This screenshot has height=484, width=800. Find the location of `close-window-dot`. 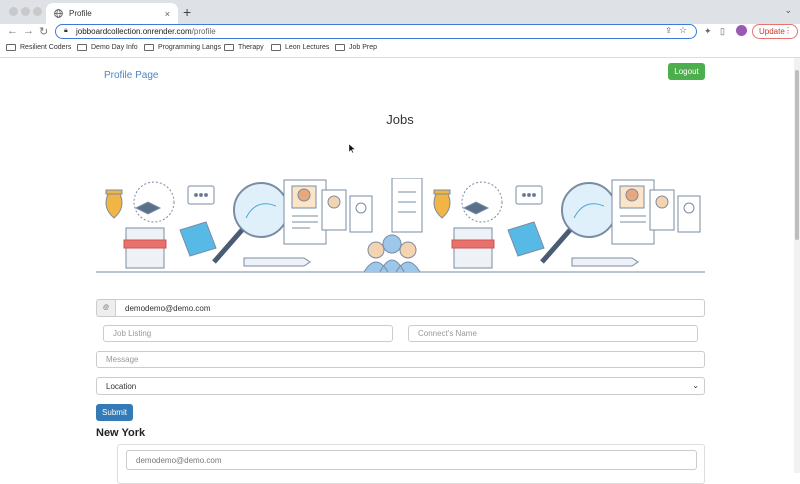

close-window-dot is located at coordinates (13, 11).